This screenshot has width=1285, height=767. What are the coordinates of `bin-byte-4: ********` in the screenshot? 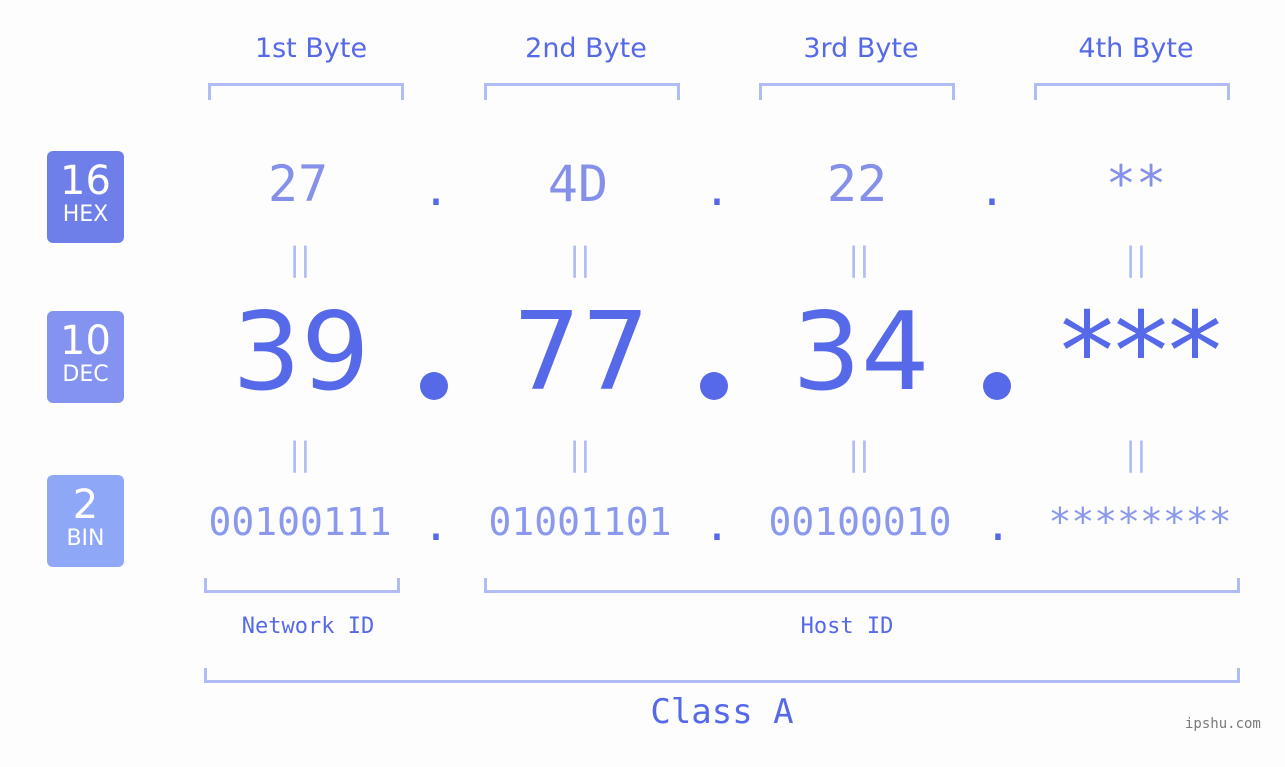 It's located at (1140, 522).